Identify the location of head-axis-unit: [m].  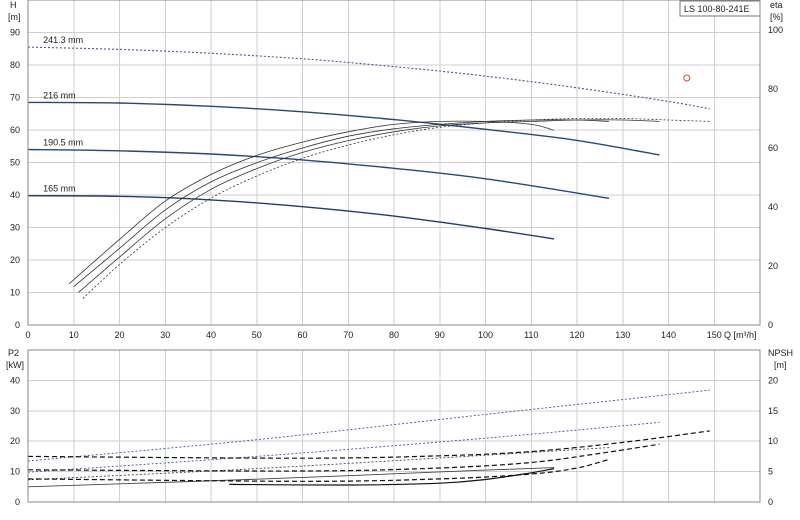
(14, 17).